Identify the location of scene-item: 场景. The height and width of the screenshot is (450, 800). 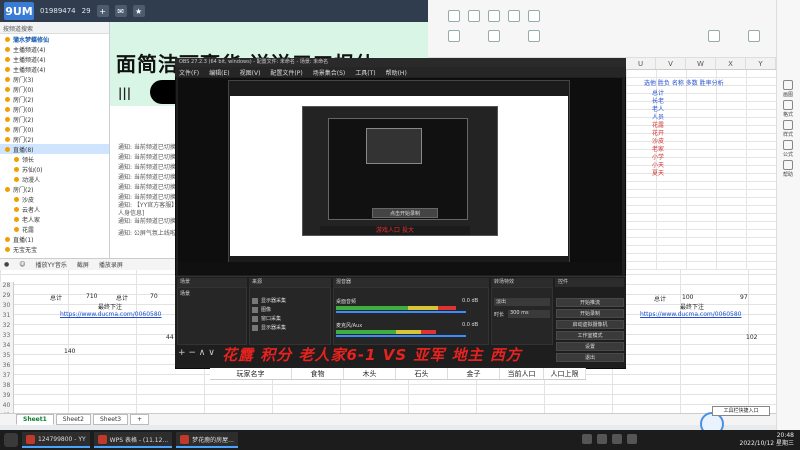
(212, 293).